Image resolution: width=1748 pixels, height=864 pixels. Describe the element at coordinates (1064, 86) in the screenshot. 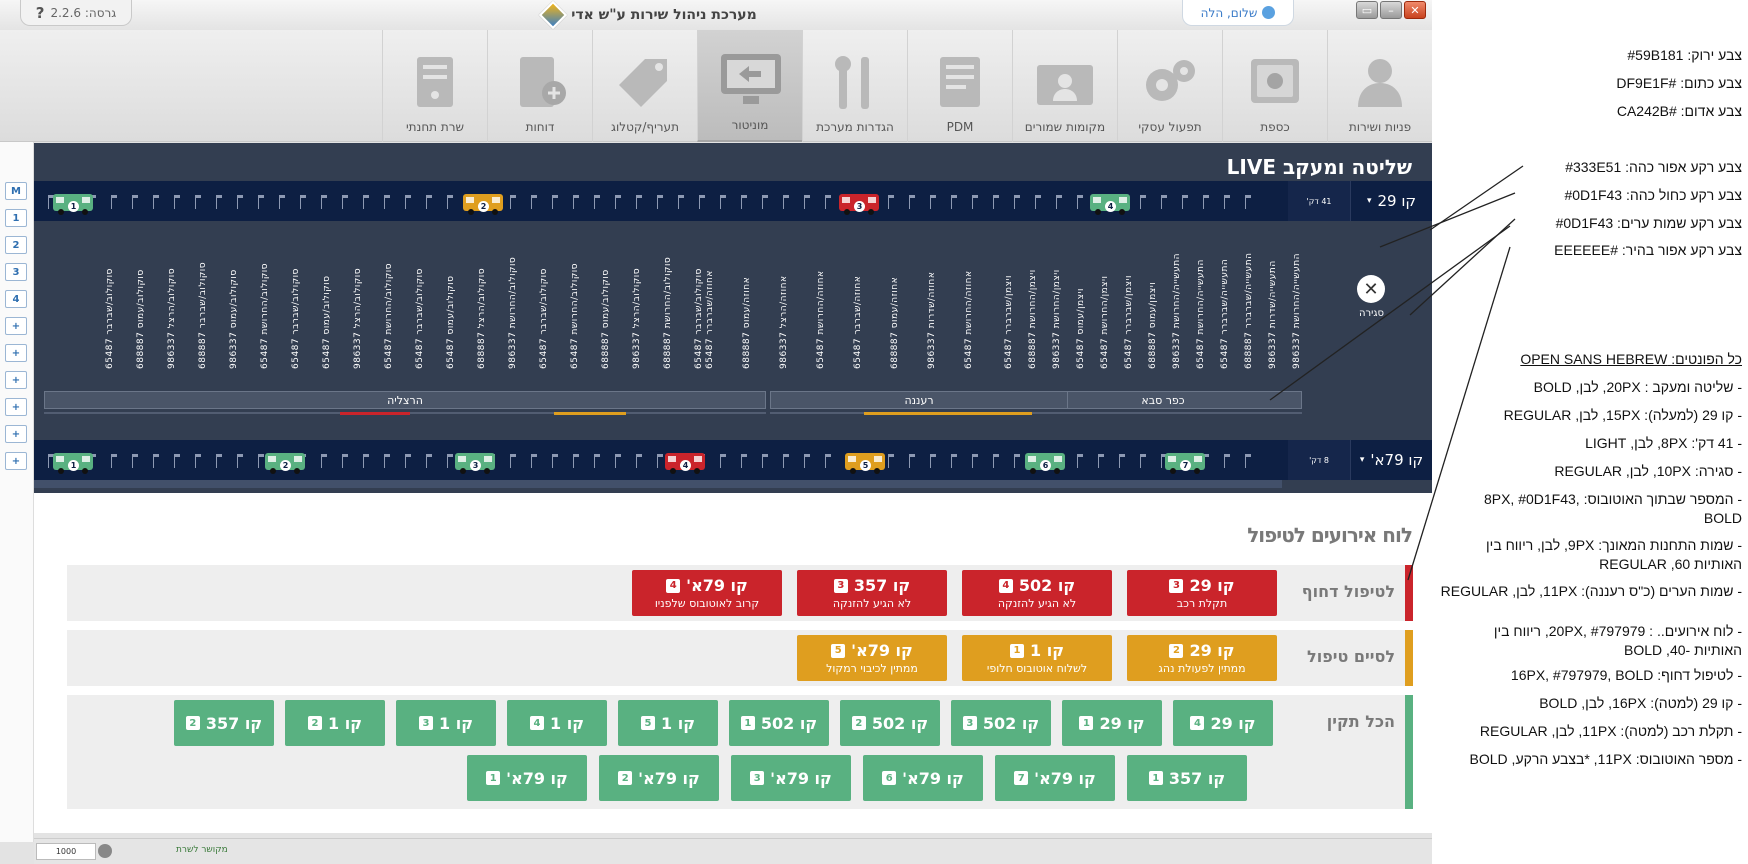

I see `toolbar-item-3: מקומות שמורים` at that location.